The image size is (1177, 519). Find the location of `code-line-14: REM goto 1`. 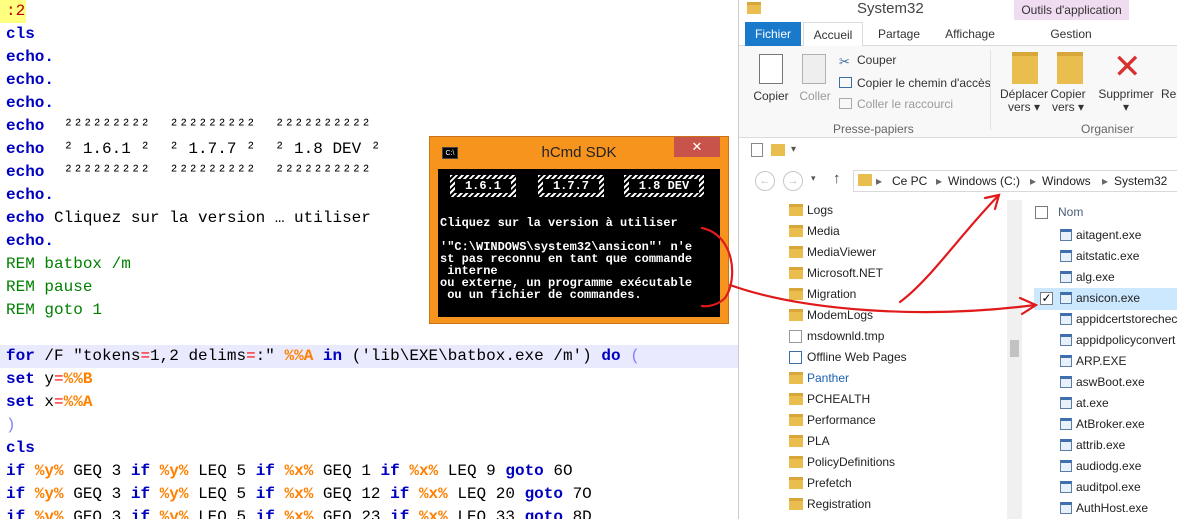

code-line-14: REM goto 1 is located at coordinates (54, 310).